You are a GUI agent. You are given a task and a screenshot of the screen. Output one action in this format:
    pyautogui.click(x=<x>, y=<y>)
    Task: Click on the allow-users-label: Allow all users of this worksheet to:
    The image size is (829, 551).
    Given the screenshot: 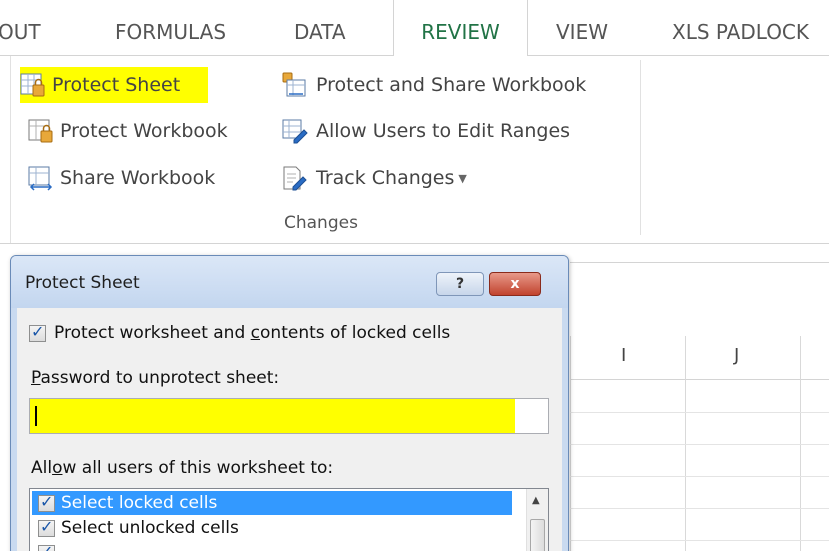 What is the action you would take?
    pyautogui.click(x=182, y=468)
    